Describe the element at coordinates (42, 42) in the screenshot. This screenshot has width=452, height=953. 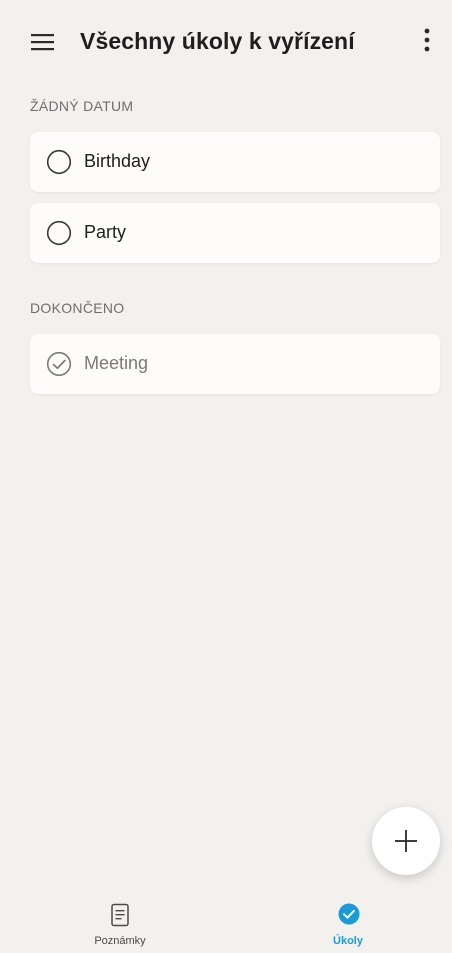
I see `hamburger-menu-icon` at that location.